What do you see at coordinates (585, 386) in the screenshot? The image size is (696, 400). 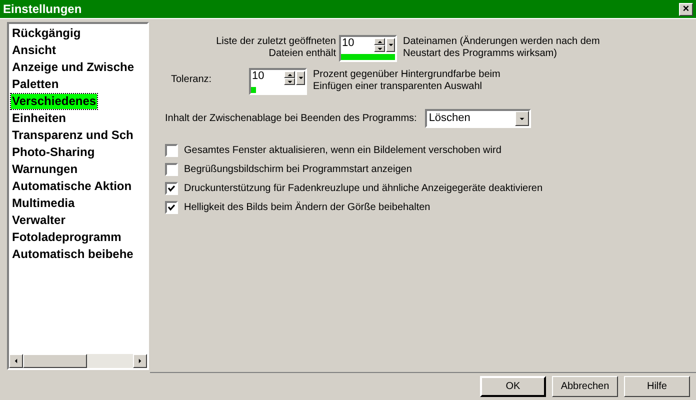 I see `dialog-button: Abbrechen` at bounding box center [585, 386].